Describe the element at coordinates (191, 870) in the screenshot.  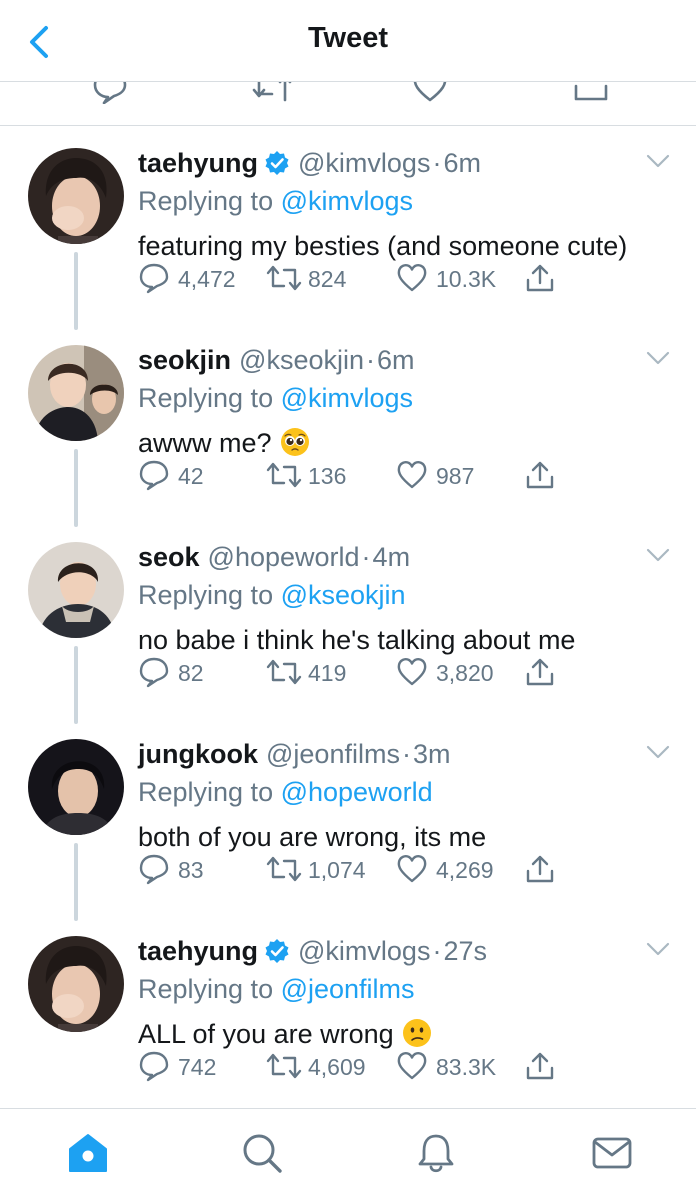
I see `reply-count: 83` at that location.